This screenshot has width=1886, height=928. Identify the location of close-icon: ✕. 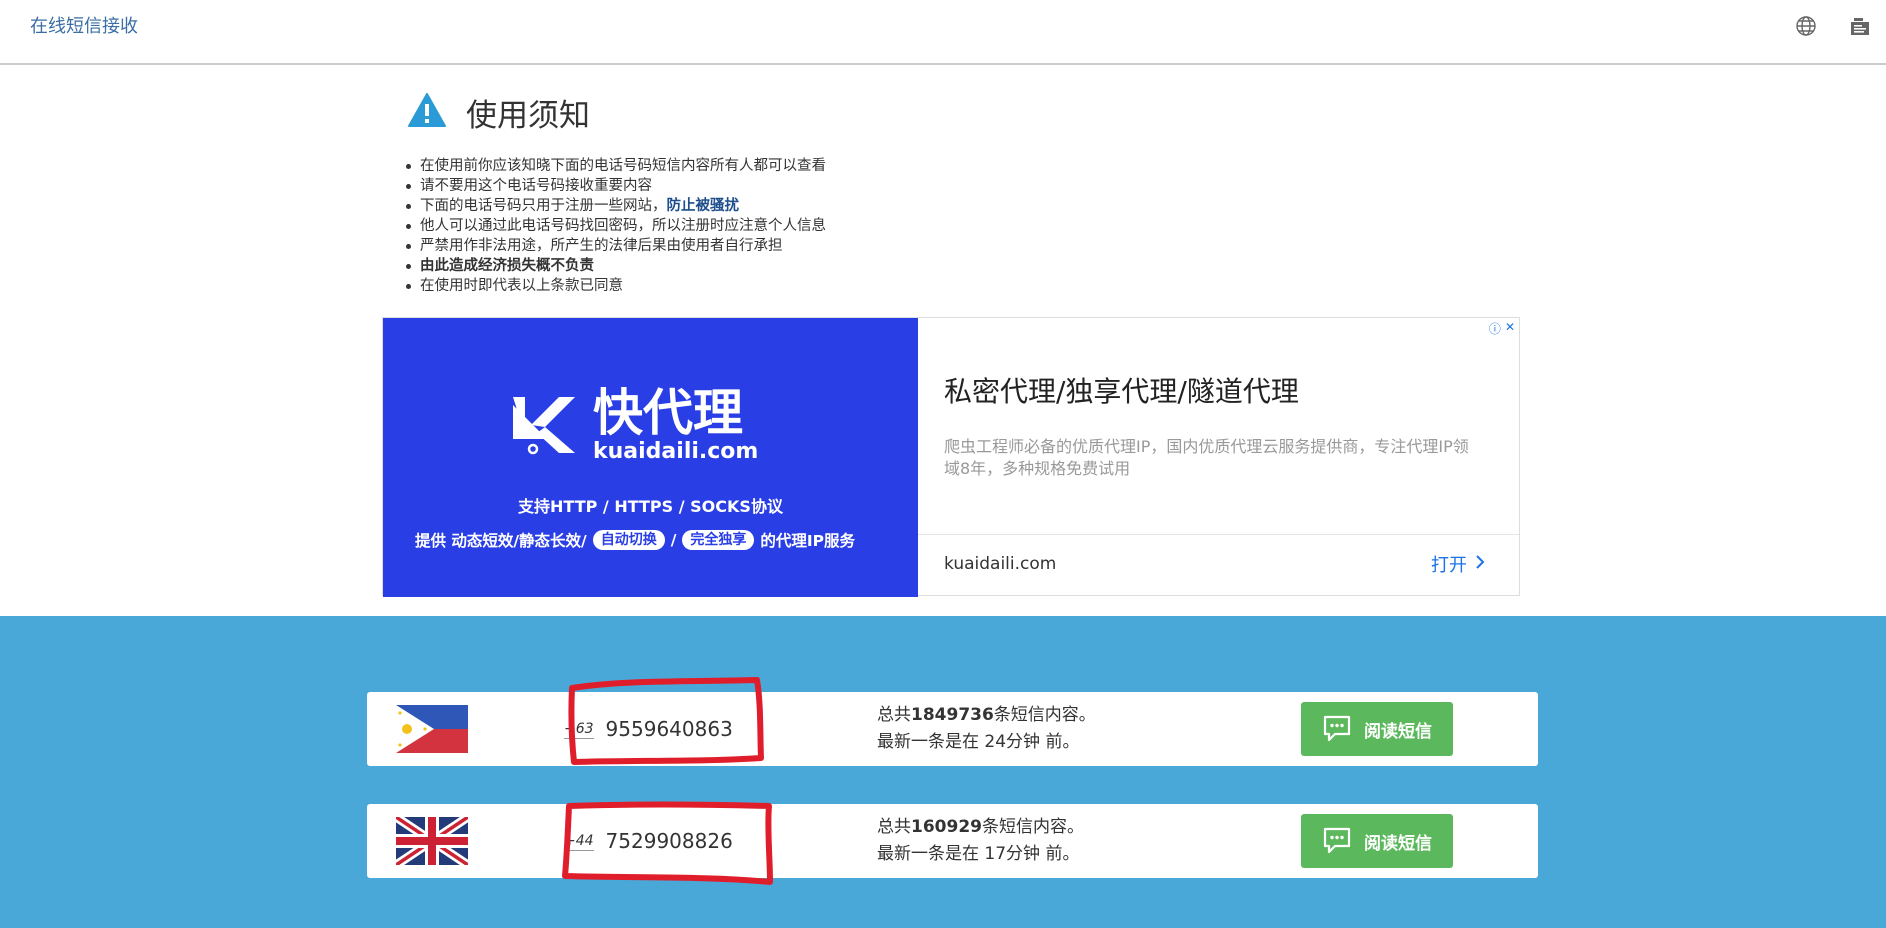
(1510, 328).